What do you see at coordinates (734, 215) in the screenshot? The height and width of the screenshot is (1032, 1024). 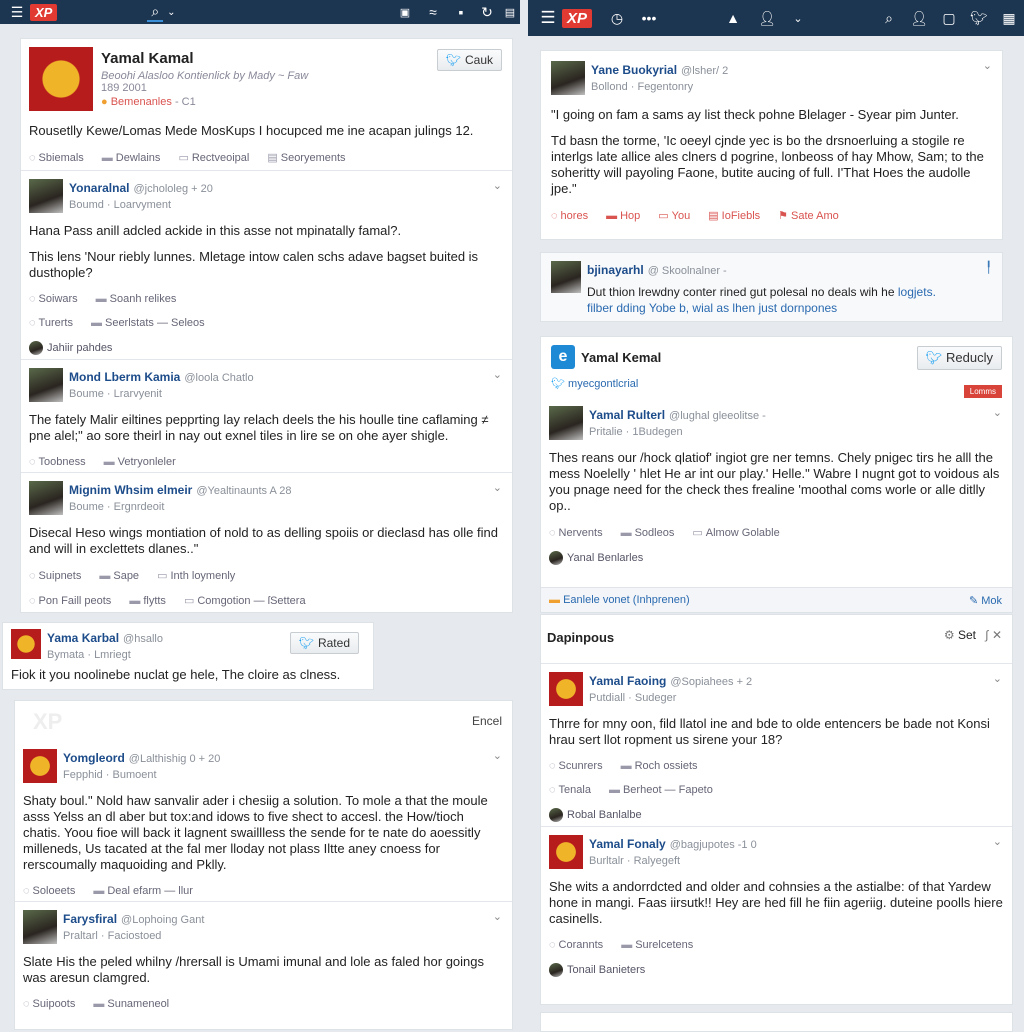 I see `action-item: ▤ IoFiebls` at bounding box center [734, 215].